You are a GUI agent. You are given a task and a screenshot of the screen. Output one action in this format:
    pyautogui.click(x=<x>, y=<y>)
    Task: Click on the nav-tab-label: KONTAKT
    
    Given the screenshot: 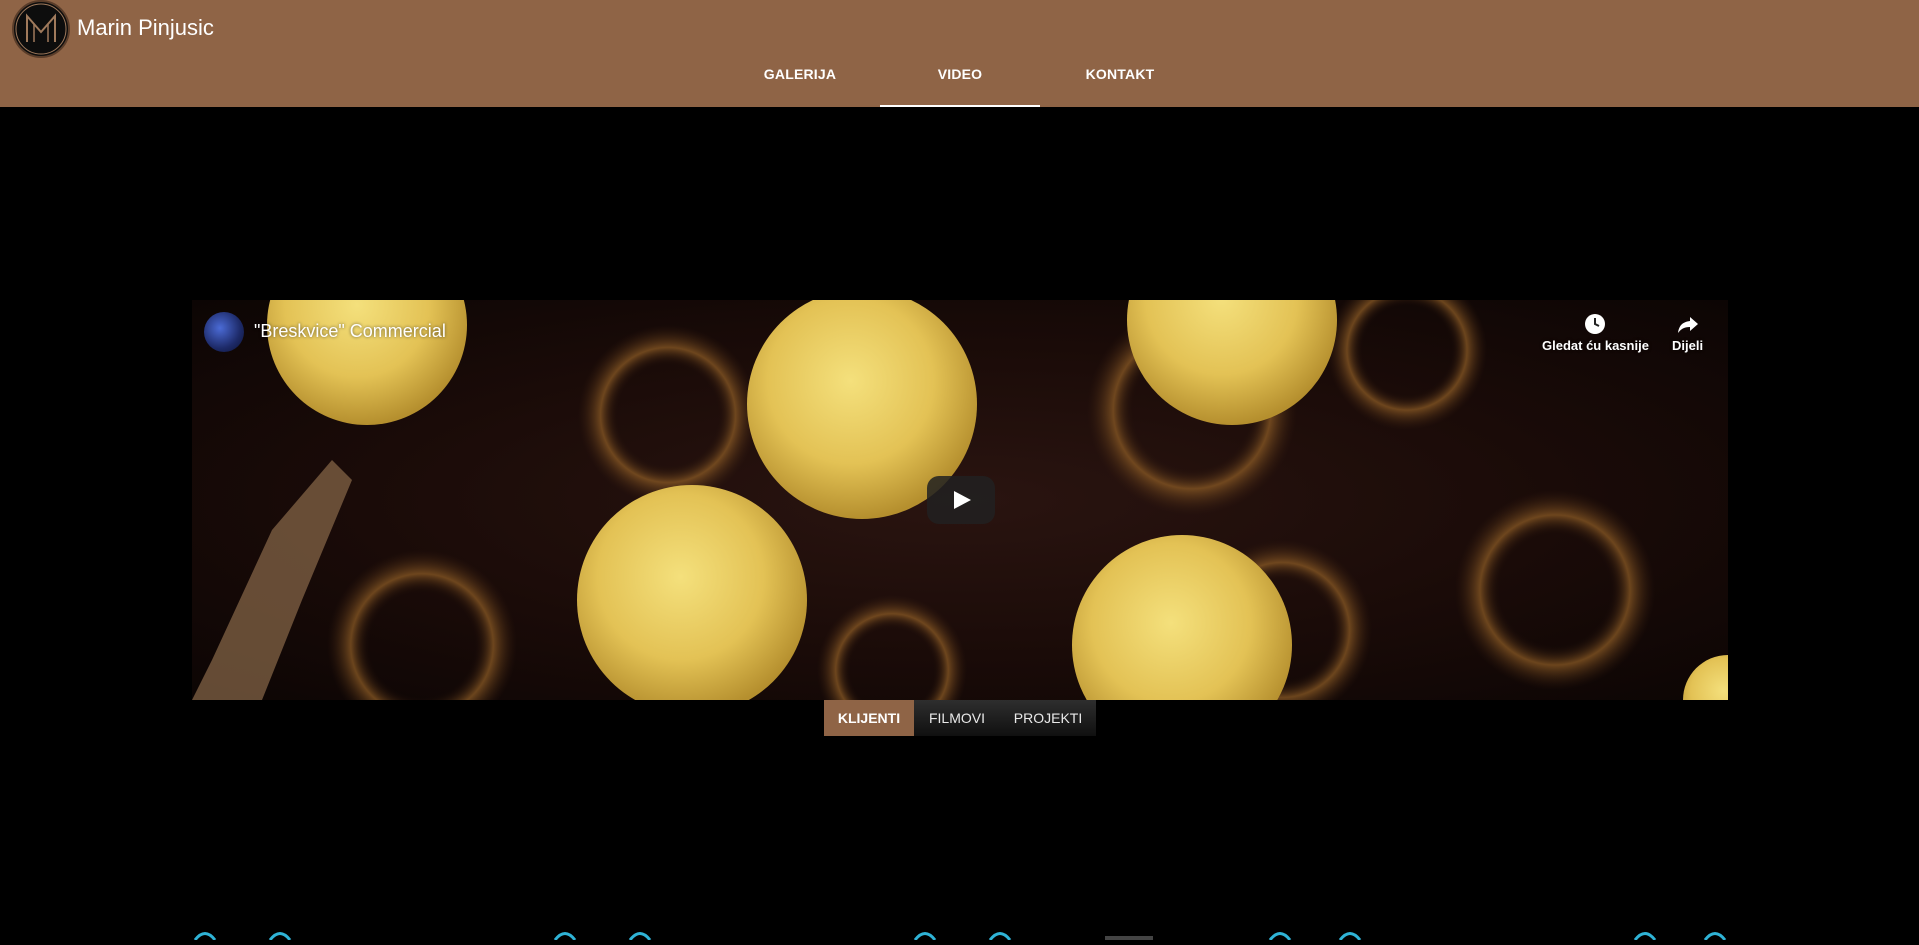 What is the action you would take?
    pyautogui.click(x=1120, y=74)
    